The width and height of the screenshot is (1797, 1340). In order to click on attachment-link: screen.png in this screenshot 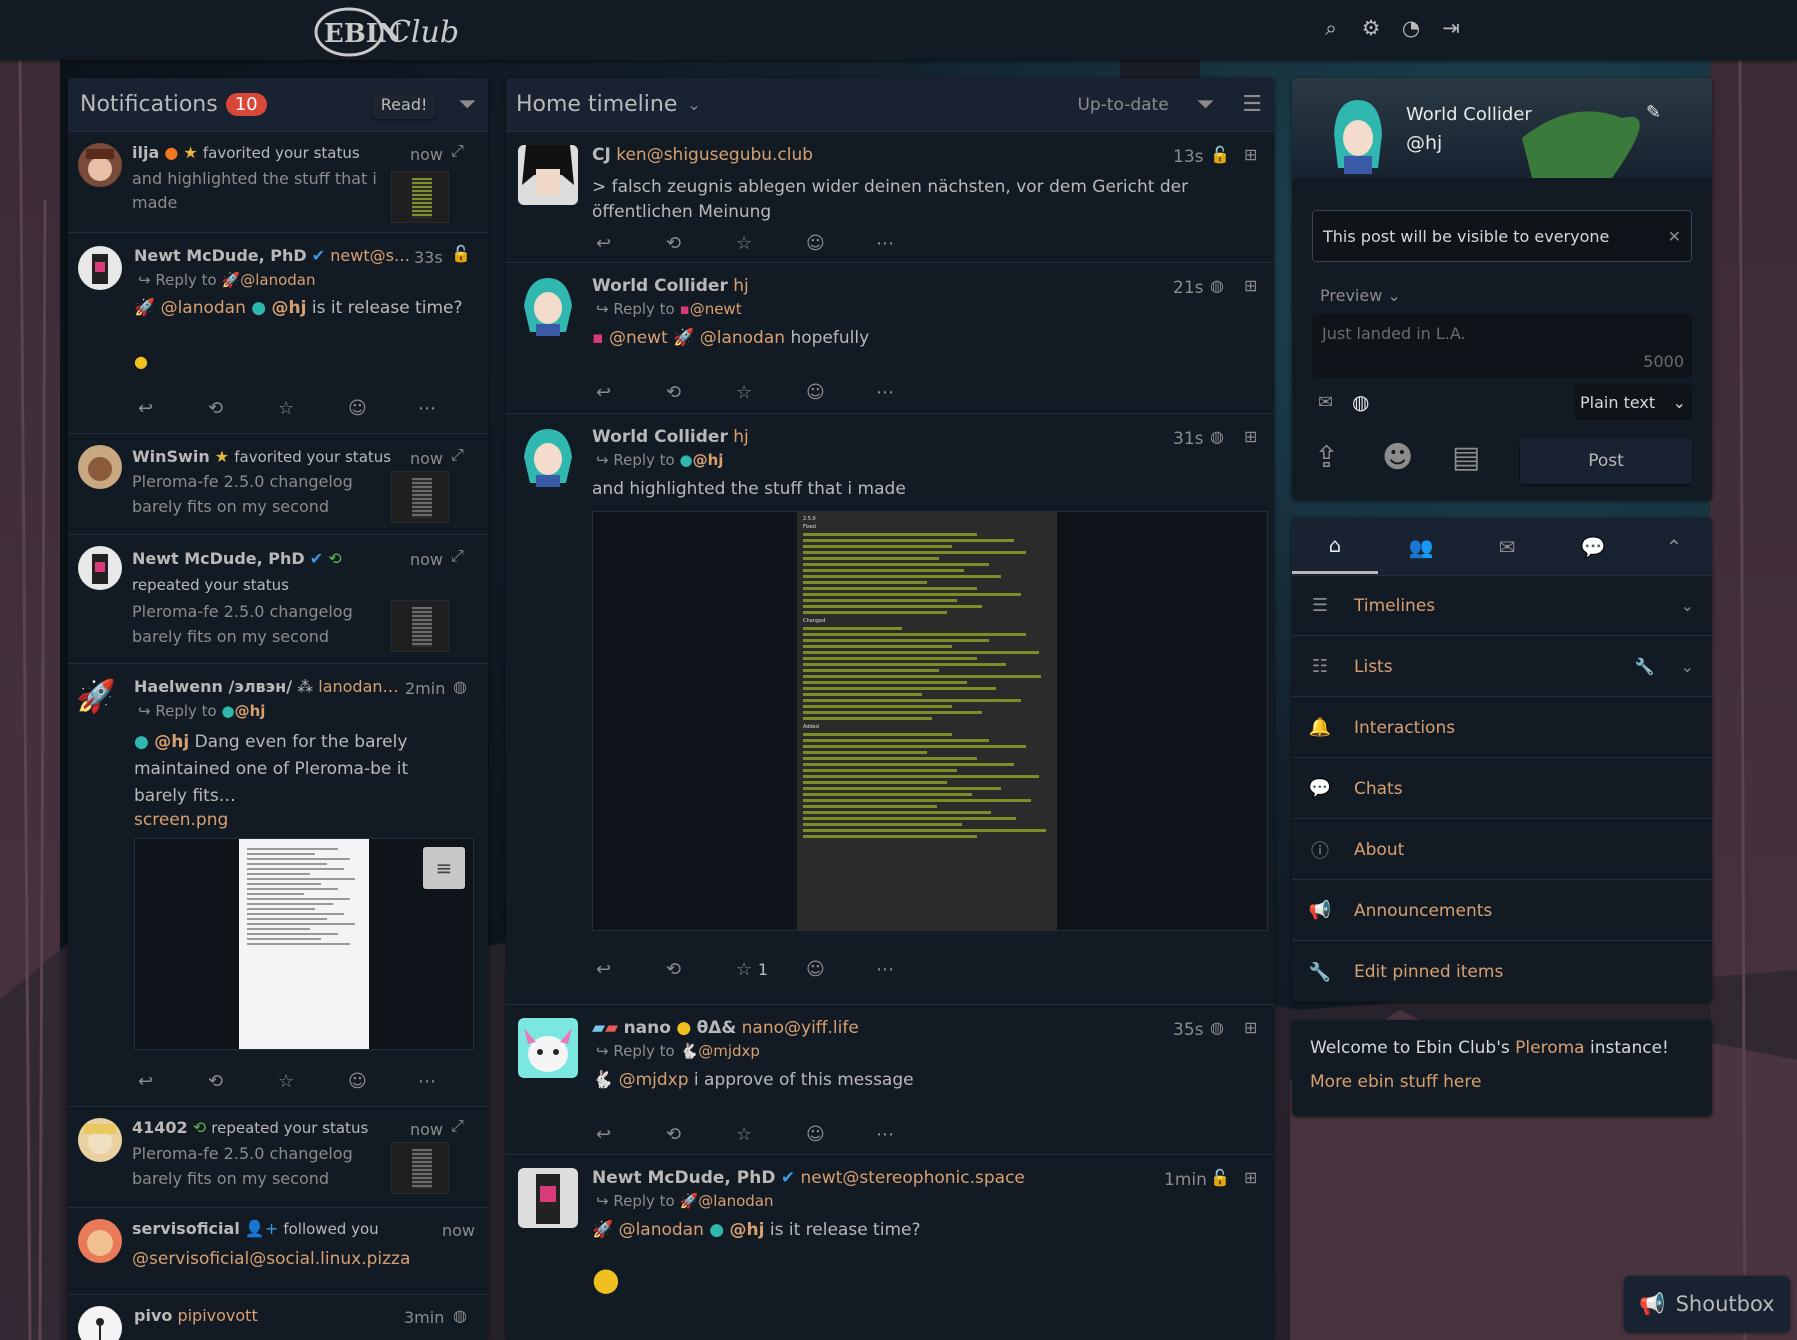, I will do `click(181, 820)`.